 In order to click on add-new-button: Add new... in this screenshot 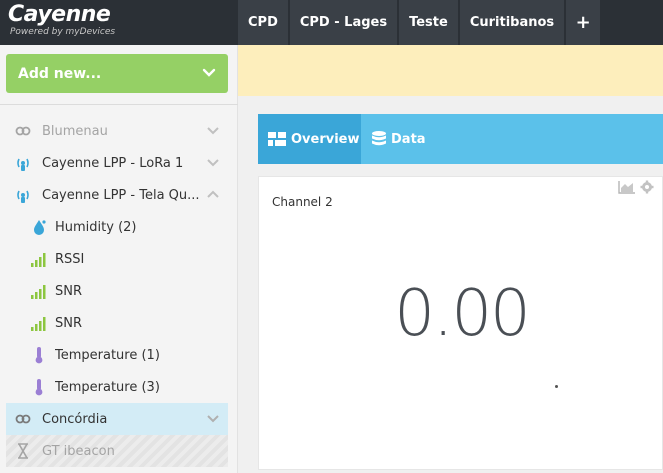, I will do `click(117, 73)`.